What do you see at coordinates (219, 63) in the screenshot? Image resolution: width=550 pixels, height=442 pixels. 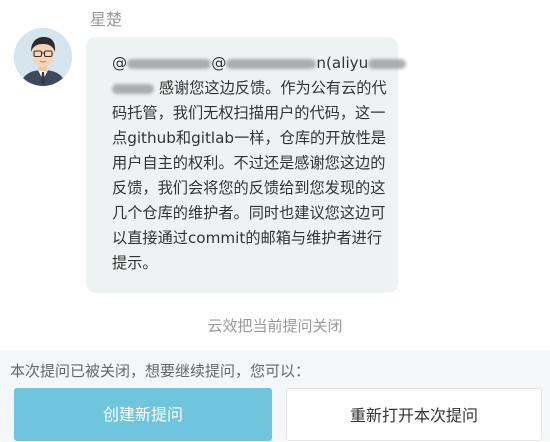 I see `mention-at-second: @` at bounding box center [219, 63].